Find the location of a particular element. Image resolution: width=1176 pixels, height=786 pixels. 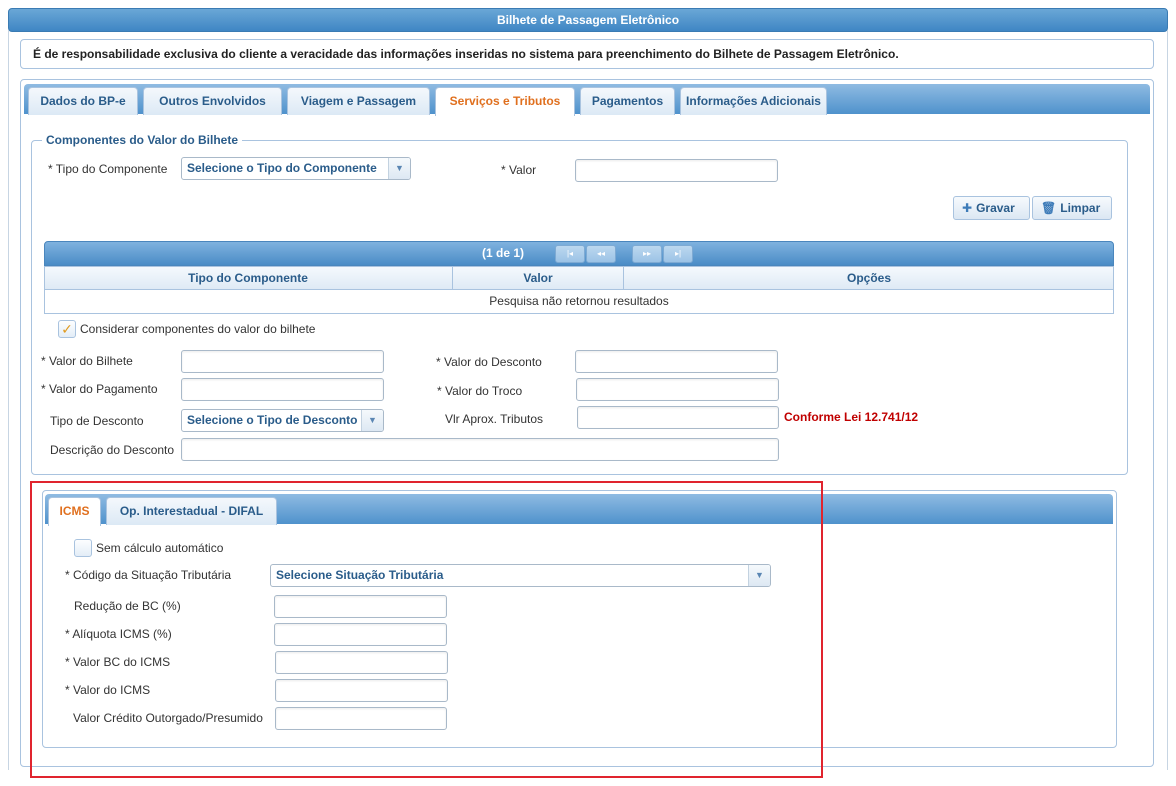

checkmark-icon: ✓ is located at coordinates (67, 329).